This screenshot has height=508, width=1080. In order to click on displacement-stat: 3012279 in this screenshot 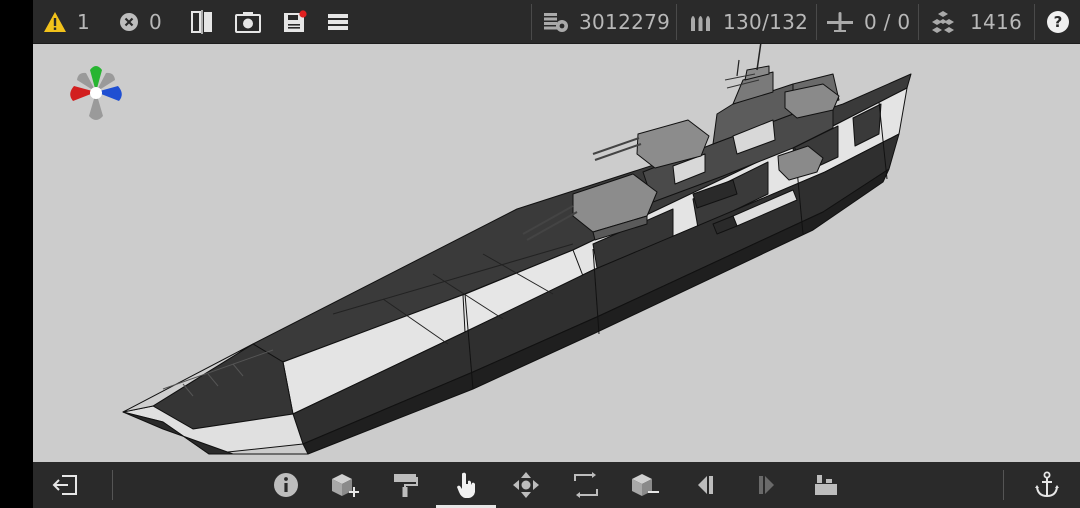, I will do `click(606, 21)`.